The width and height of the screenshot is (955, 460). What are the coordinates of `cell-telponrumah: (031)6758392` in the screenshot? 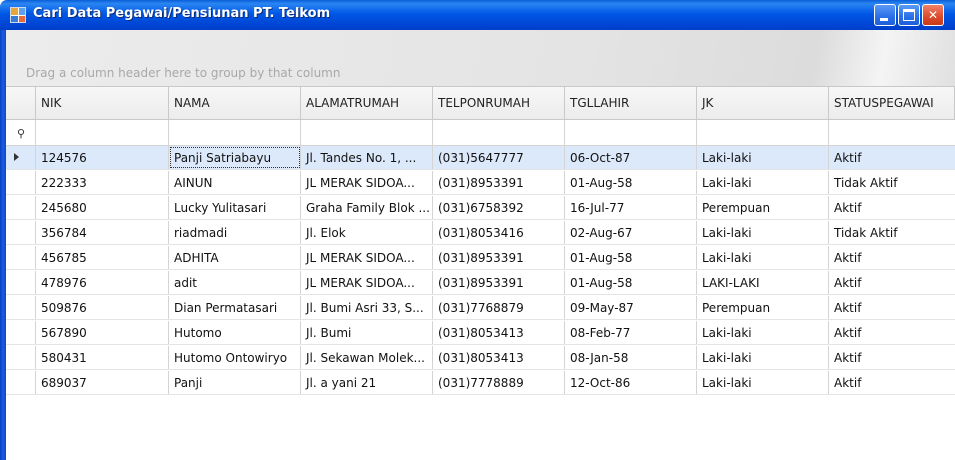 It's located at (499, 207).